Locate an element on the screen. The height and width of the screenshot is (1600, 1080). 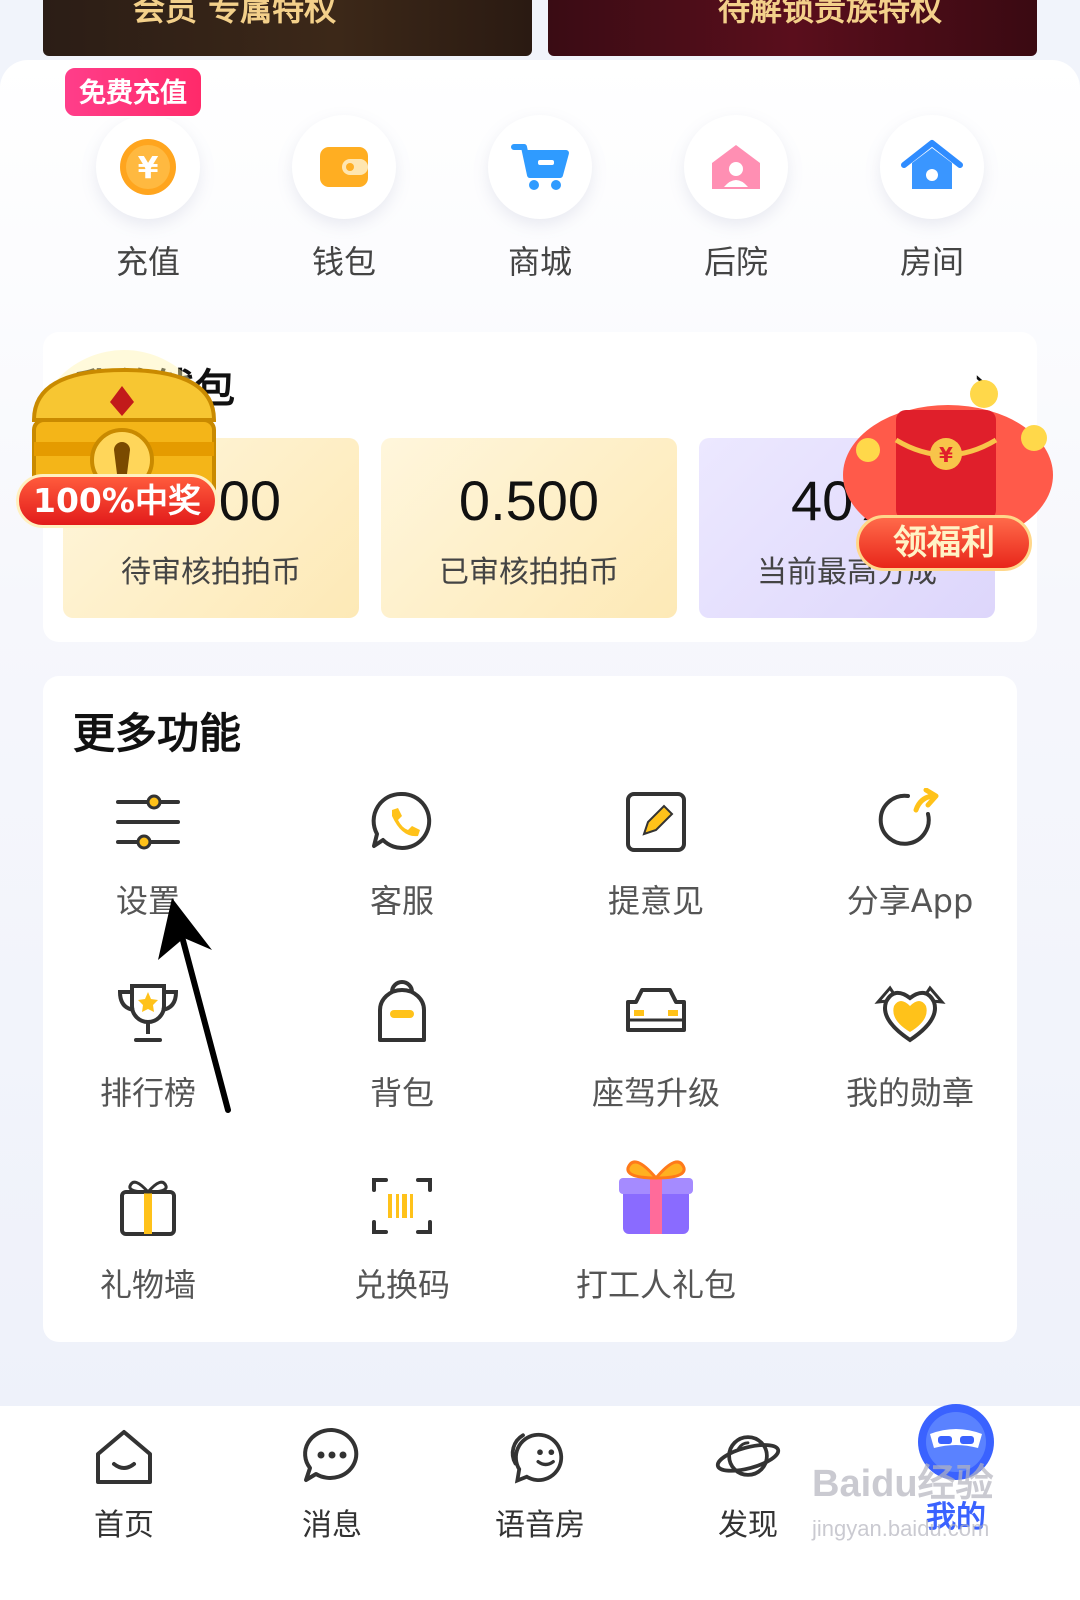
nav-label: 首页 is located at coordinates (124, 1525).